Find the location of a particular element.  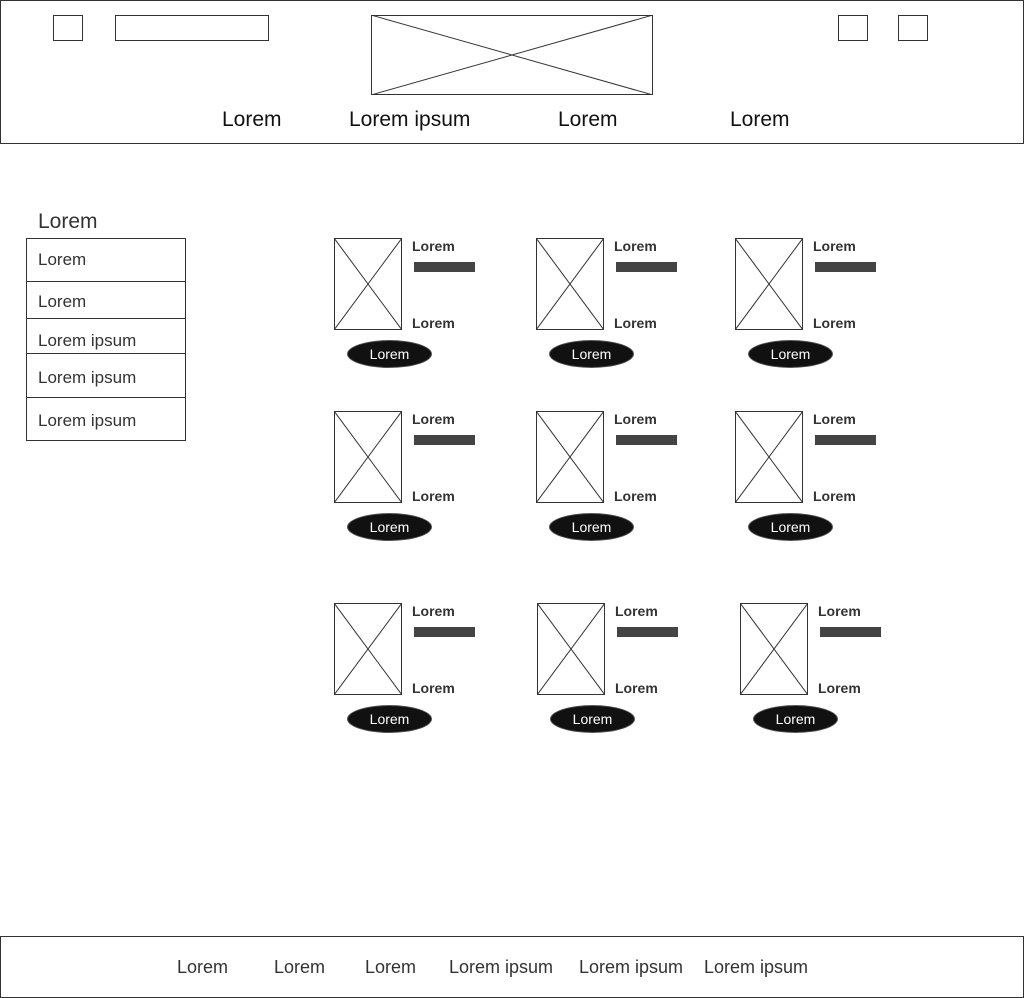

footer-link-4: Lorem ipsum is located at coordinates (501, 967).